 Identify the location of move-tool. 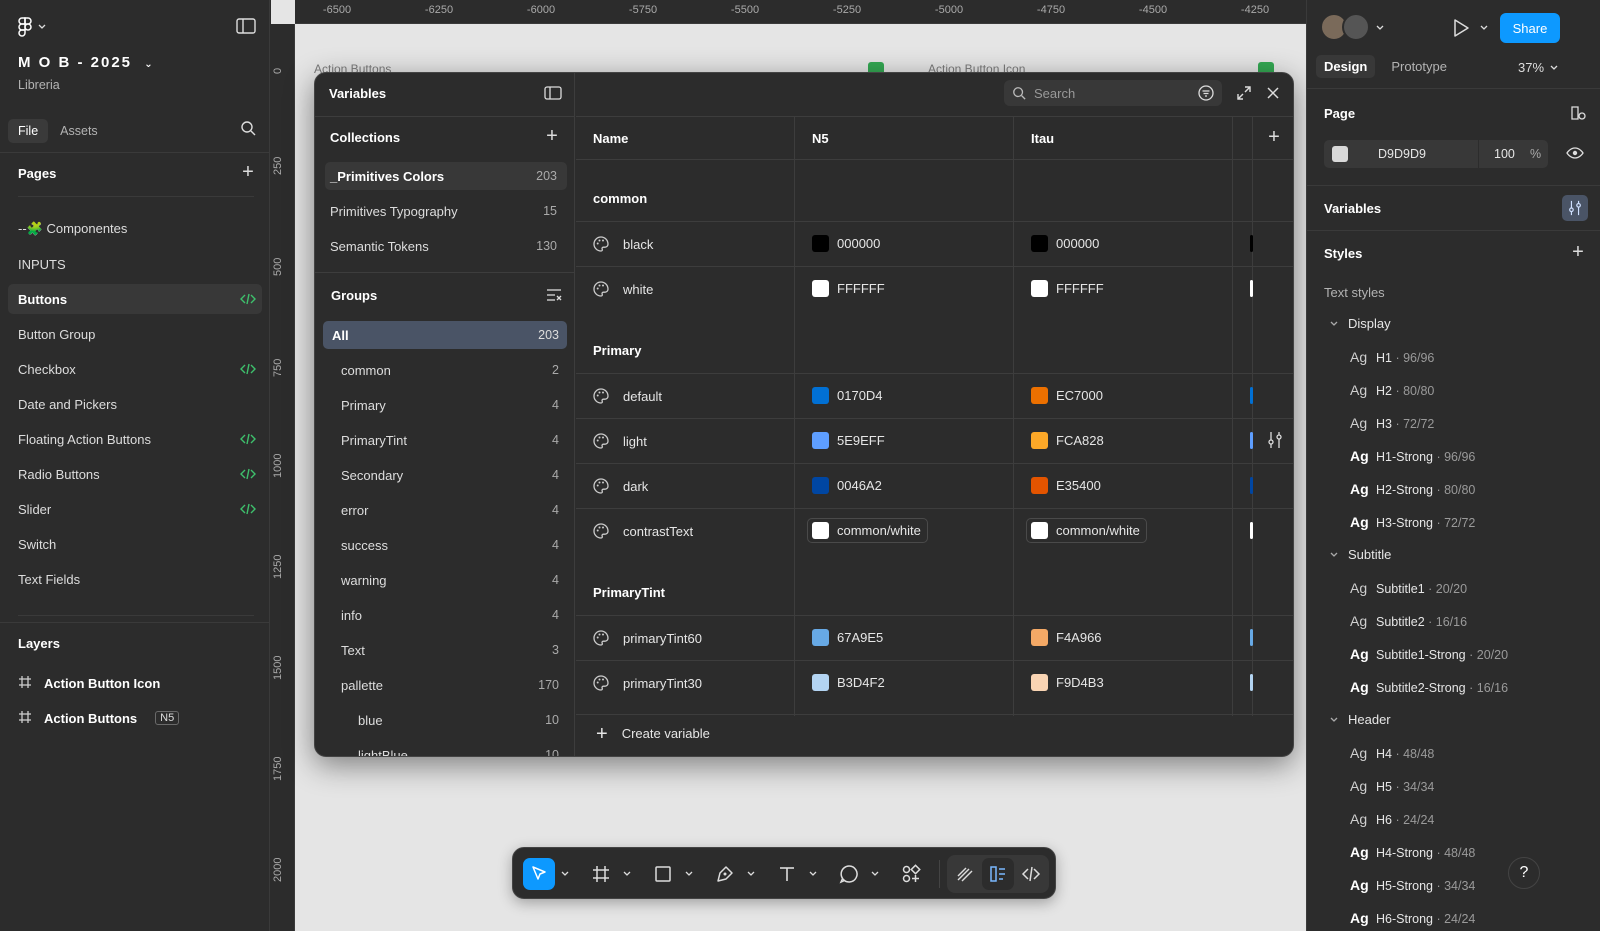
(539, 874).